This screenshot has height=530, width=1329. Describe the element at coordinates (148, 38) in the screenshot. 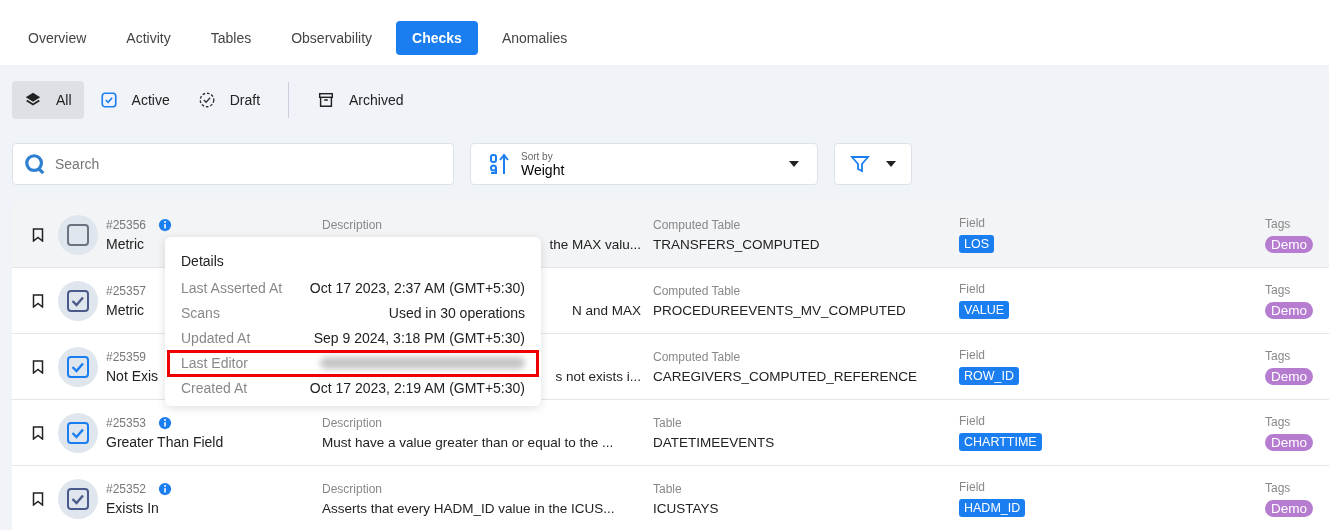

I see `tab: Activity` at that location.